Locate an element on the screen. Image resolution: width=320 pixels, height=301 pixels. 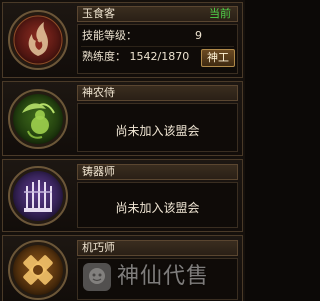
profession-name-bar: 神农侍 is located at coordinates (157, 93).